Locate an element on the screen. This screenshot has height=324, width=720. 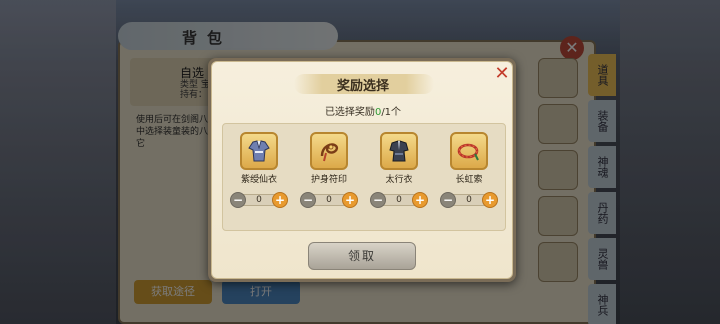
reward-item: 护身符印 0 − + is located at coordinates (329, 170).